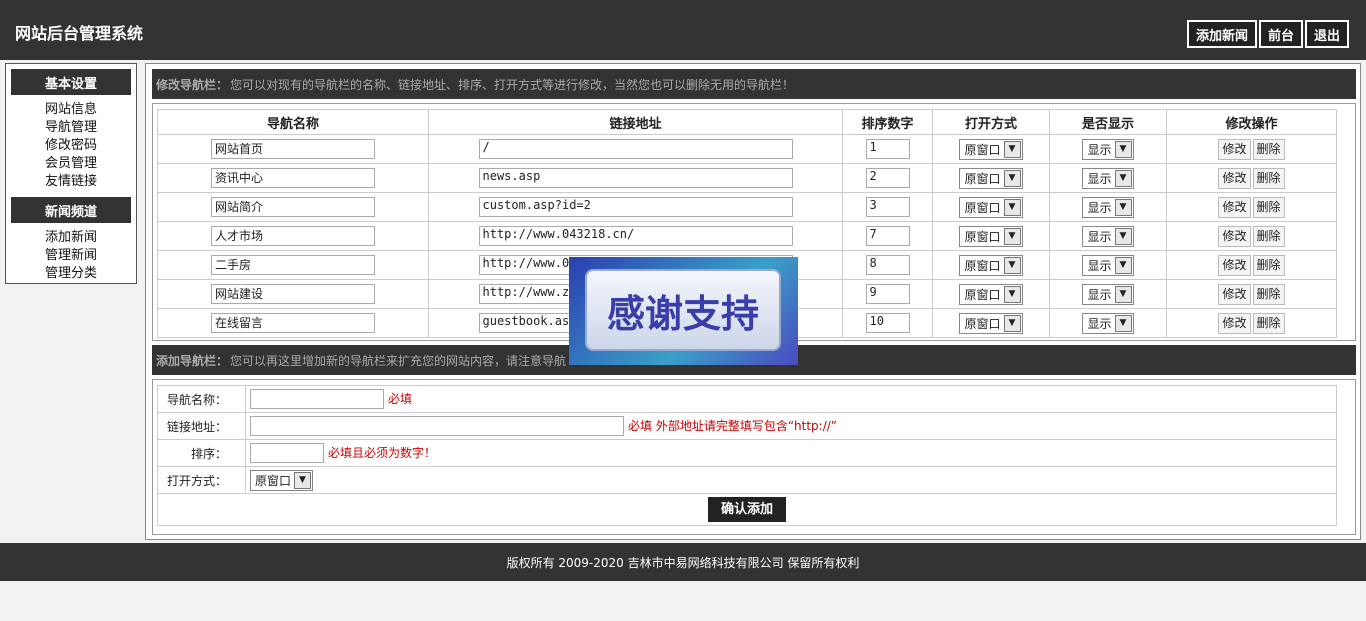  I want to click on add-news-button: 添加新闻, so click(1222, 34).